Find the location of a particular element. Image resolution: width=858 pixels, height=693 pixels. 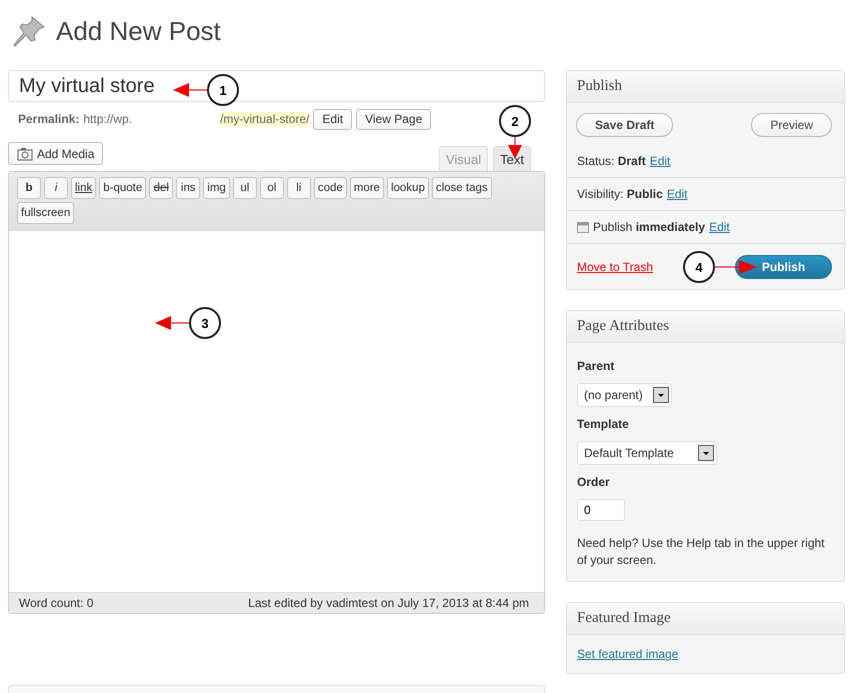

format-button: b is located at coordinates (29, 188).